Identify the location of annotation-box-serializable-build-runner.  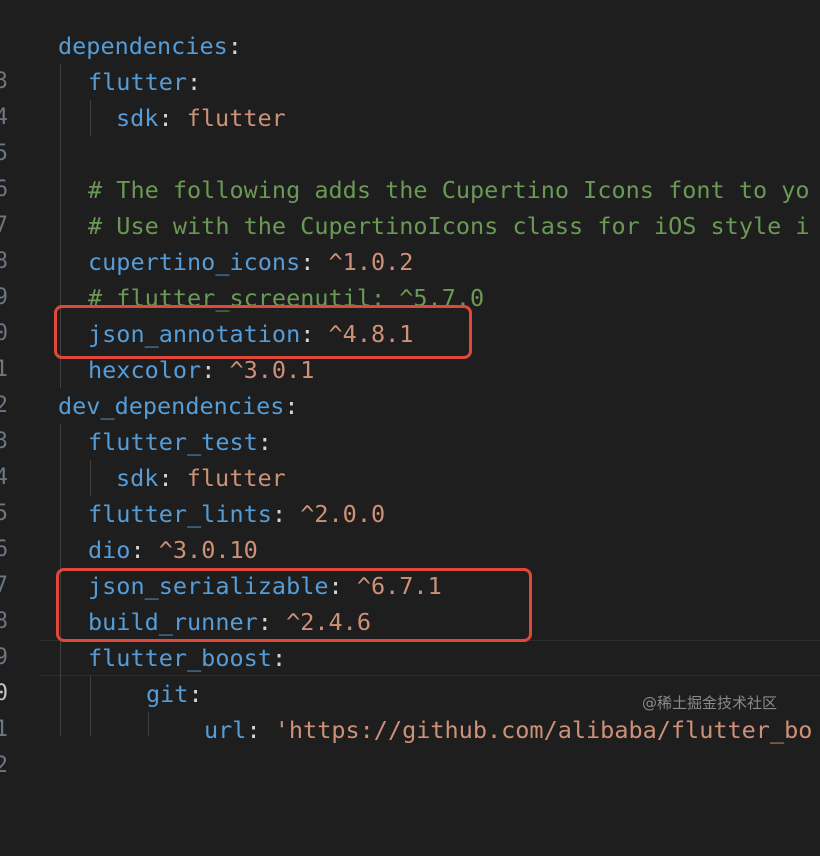
(294, 605).